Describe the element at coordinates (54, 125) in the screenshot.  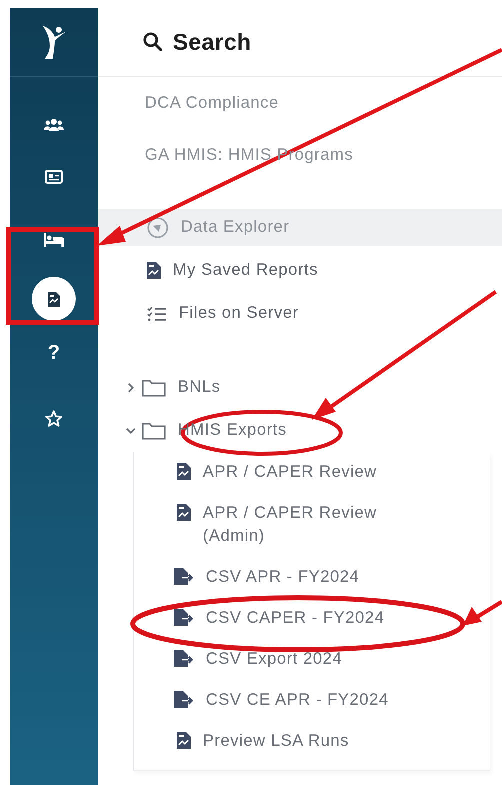
I see `people-icon` at that location.